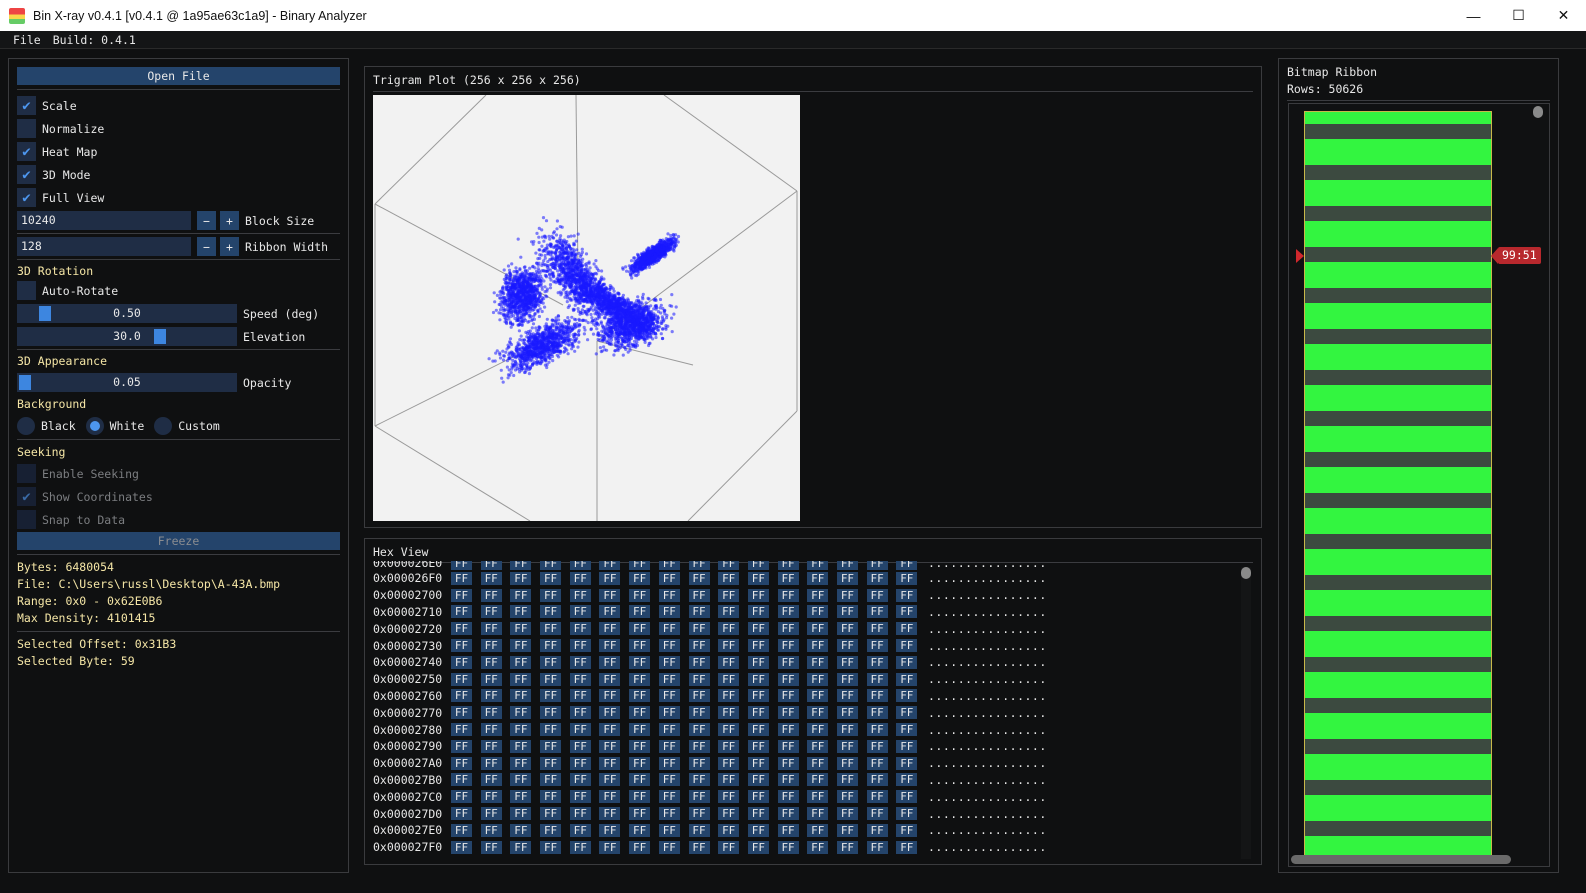 This screenshot has height=893, width=1586. What do you see at coordinates (104, 220) in the screenshot?
I see `block-size-input: 10240` at bounding box center [104, 220].